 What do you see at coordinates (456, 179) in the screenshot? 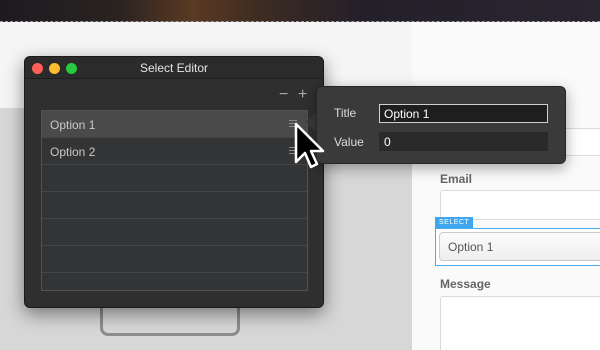
I see `email-label: Email` at bounding box center [456, 179].